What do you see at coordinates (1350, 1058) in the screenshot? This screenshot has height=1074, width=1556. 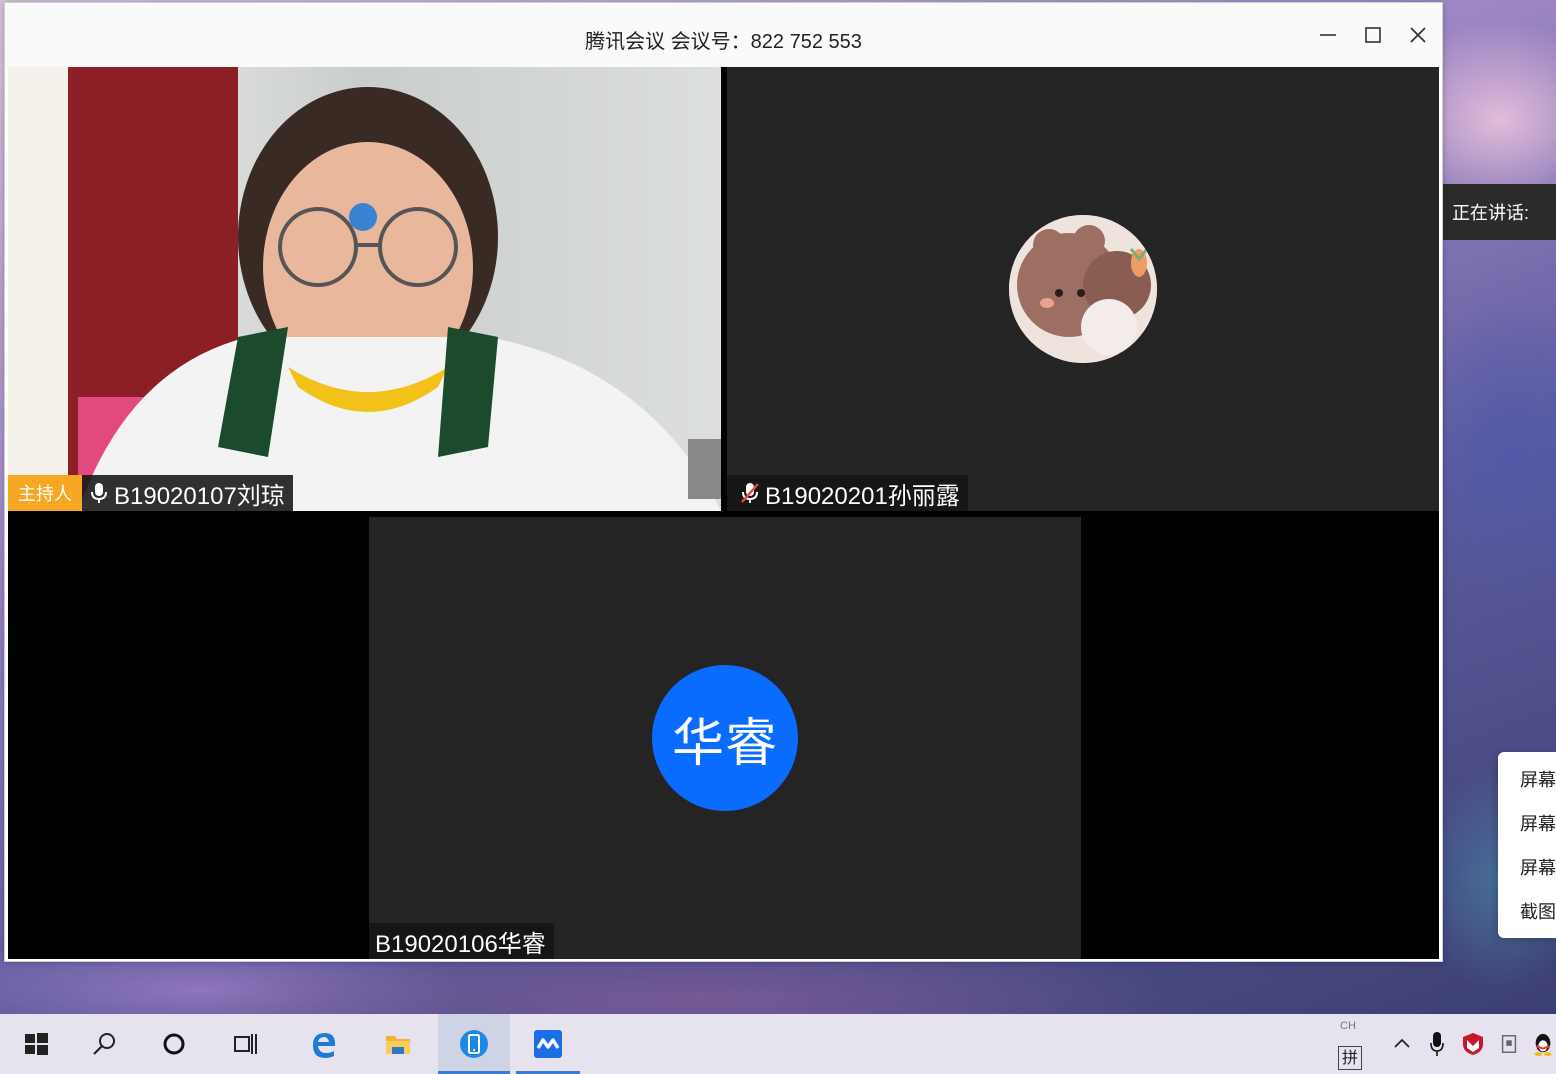 I see `ime-pinyin-indicator: 拼` at bounding box center [1350, 1058].